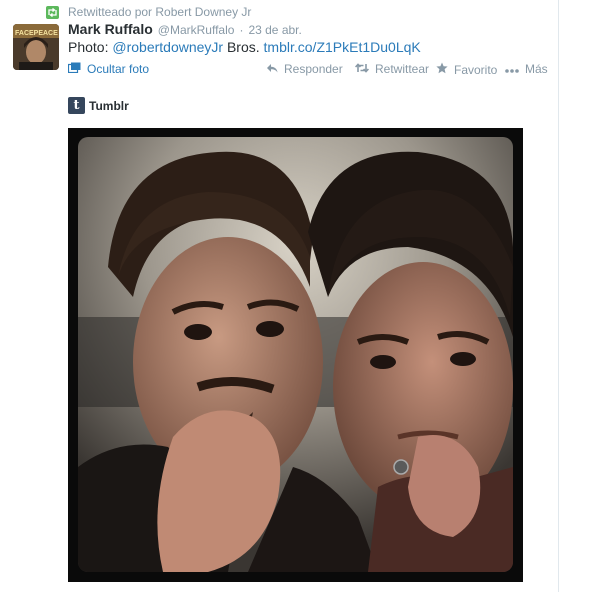 The image size is (608, 592). What do you see at coordinates (36, 47) in the screenshot?
I see `avatar: FACEPEACE` at bounding box center [36, 47].